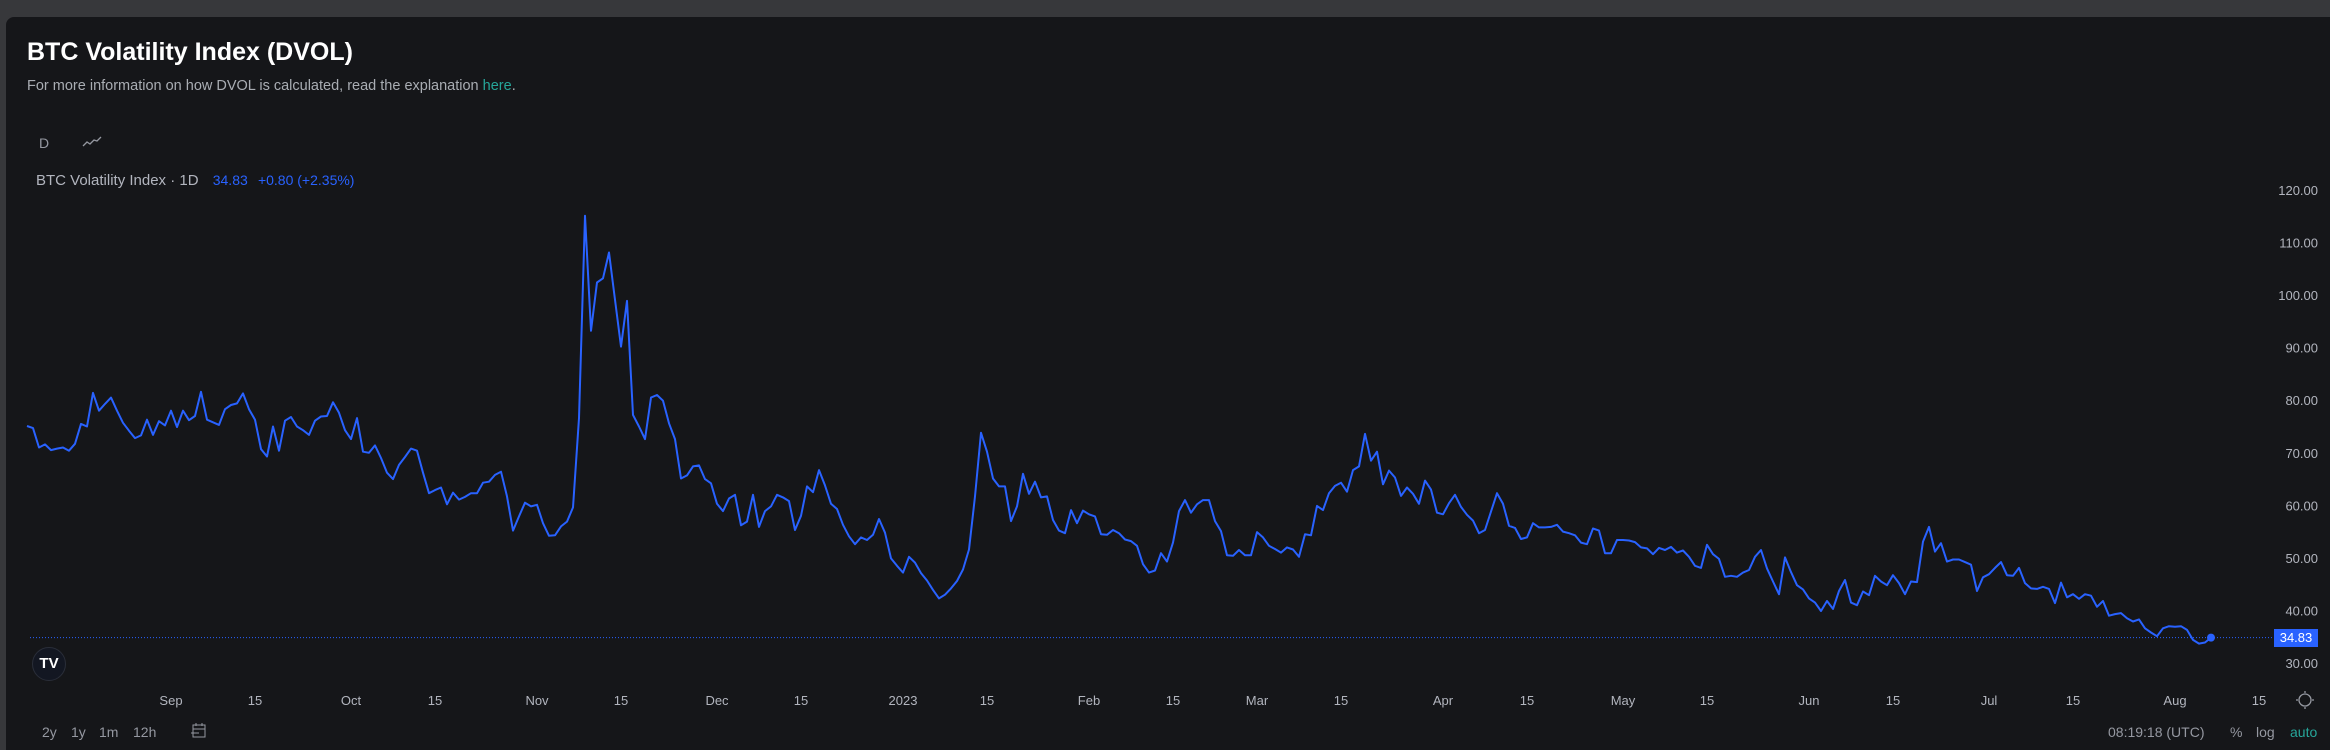 This screenshot has width=2330, height=750. Describe the element at coordinates (1089, 700) in the screenshot. I see `x-tick-label: Feb` at that location.